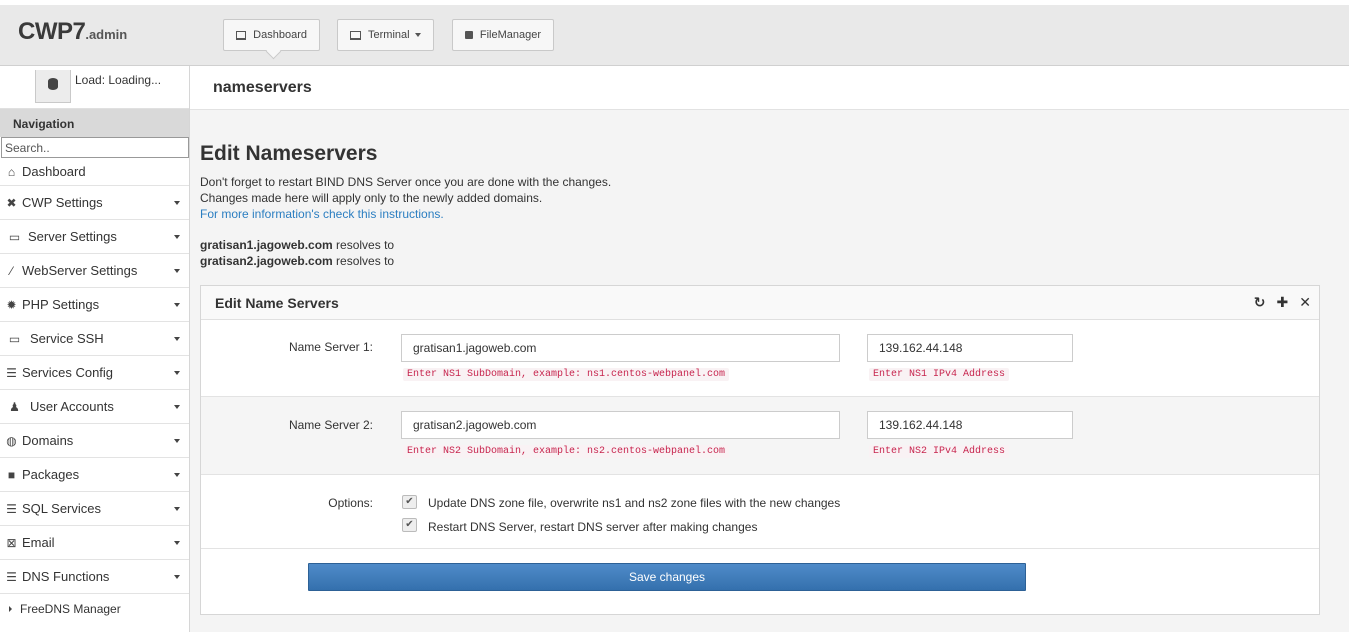 This screenshot has width=1349, height=632. What do you see at coordinates (11, 270) in the screenshot?
I see `feather-icon: ⁄` at bounding box center [11, 270].